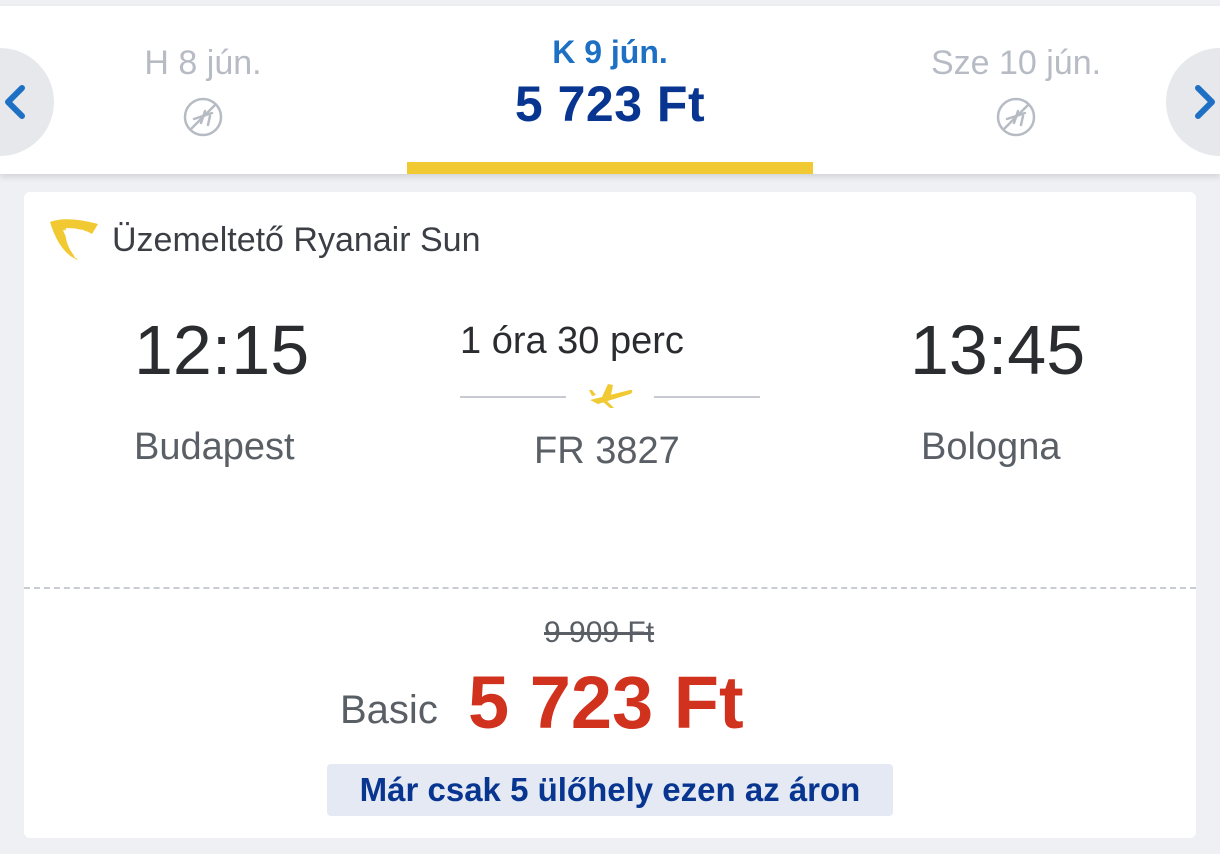 The width and height of the screenshot is (1220, 854). I want to click on operator-info: Üzemeltető Ryanair Sun, so click(263, 240).